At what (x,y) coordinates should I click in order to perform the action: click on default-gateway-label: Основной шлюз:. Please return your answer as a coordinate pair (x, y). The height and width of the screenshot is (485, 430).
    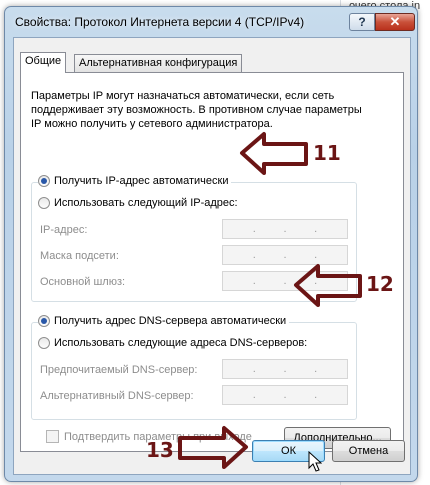
    Looking at the image, I should click on (83, 282).